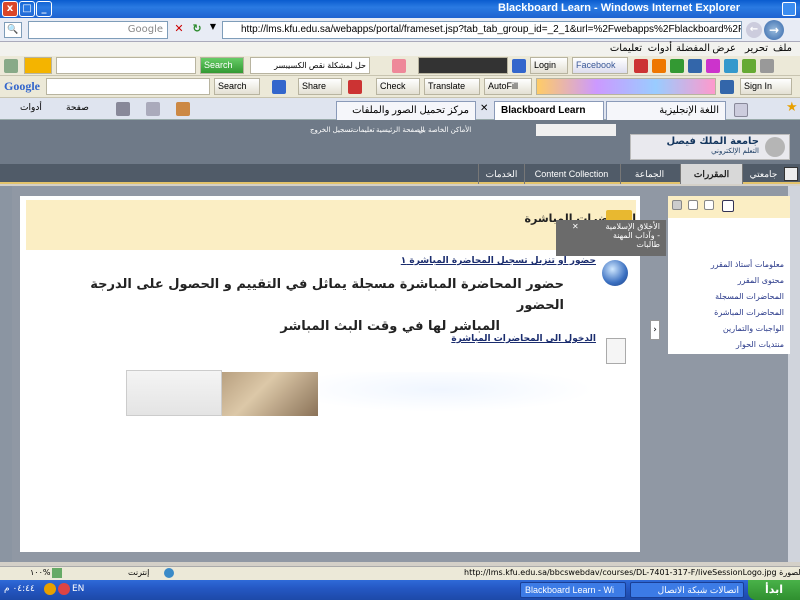  Describe the element at coordinates (444, 130) in the screenshot. I see `link-my-places: الأماكن الخاصة بي` at that location.